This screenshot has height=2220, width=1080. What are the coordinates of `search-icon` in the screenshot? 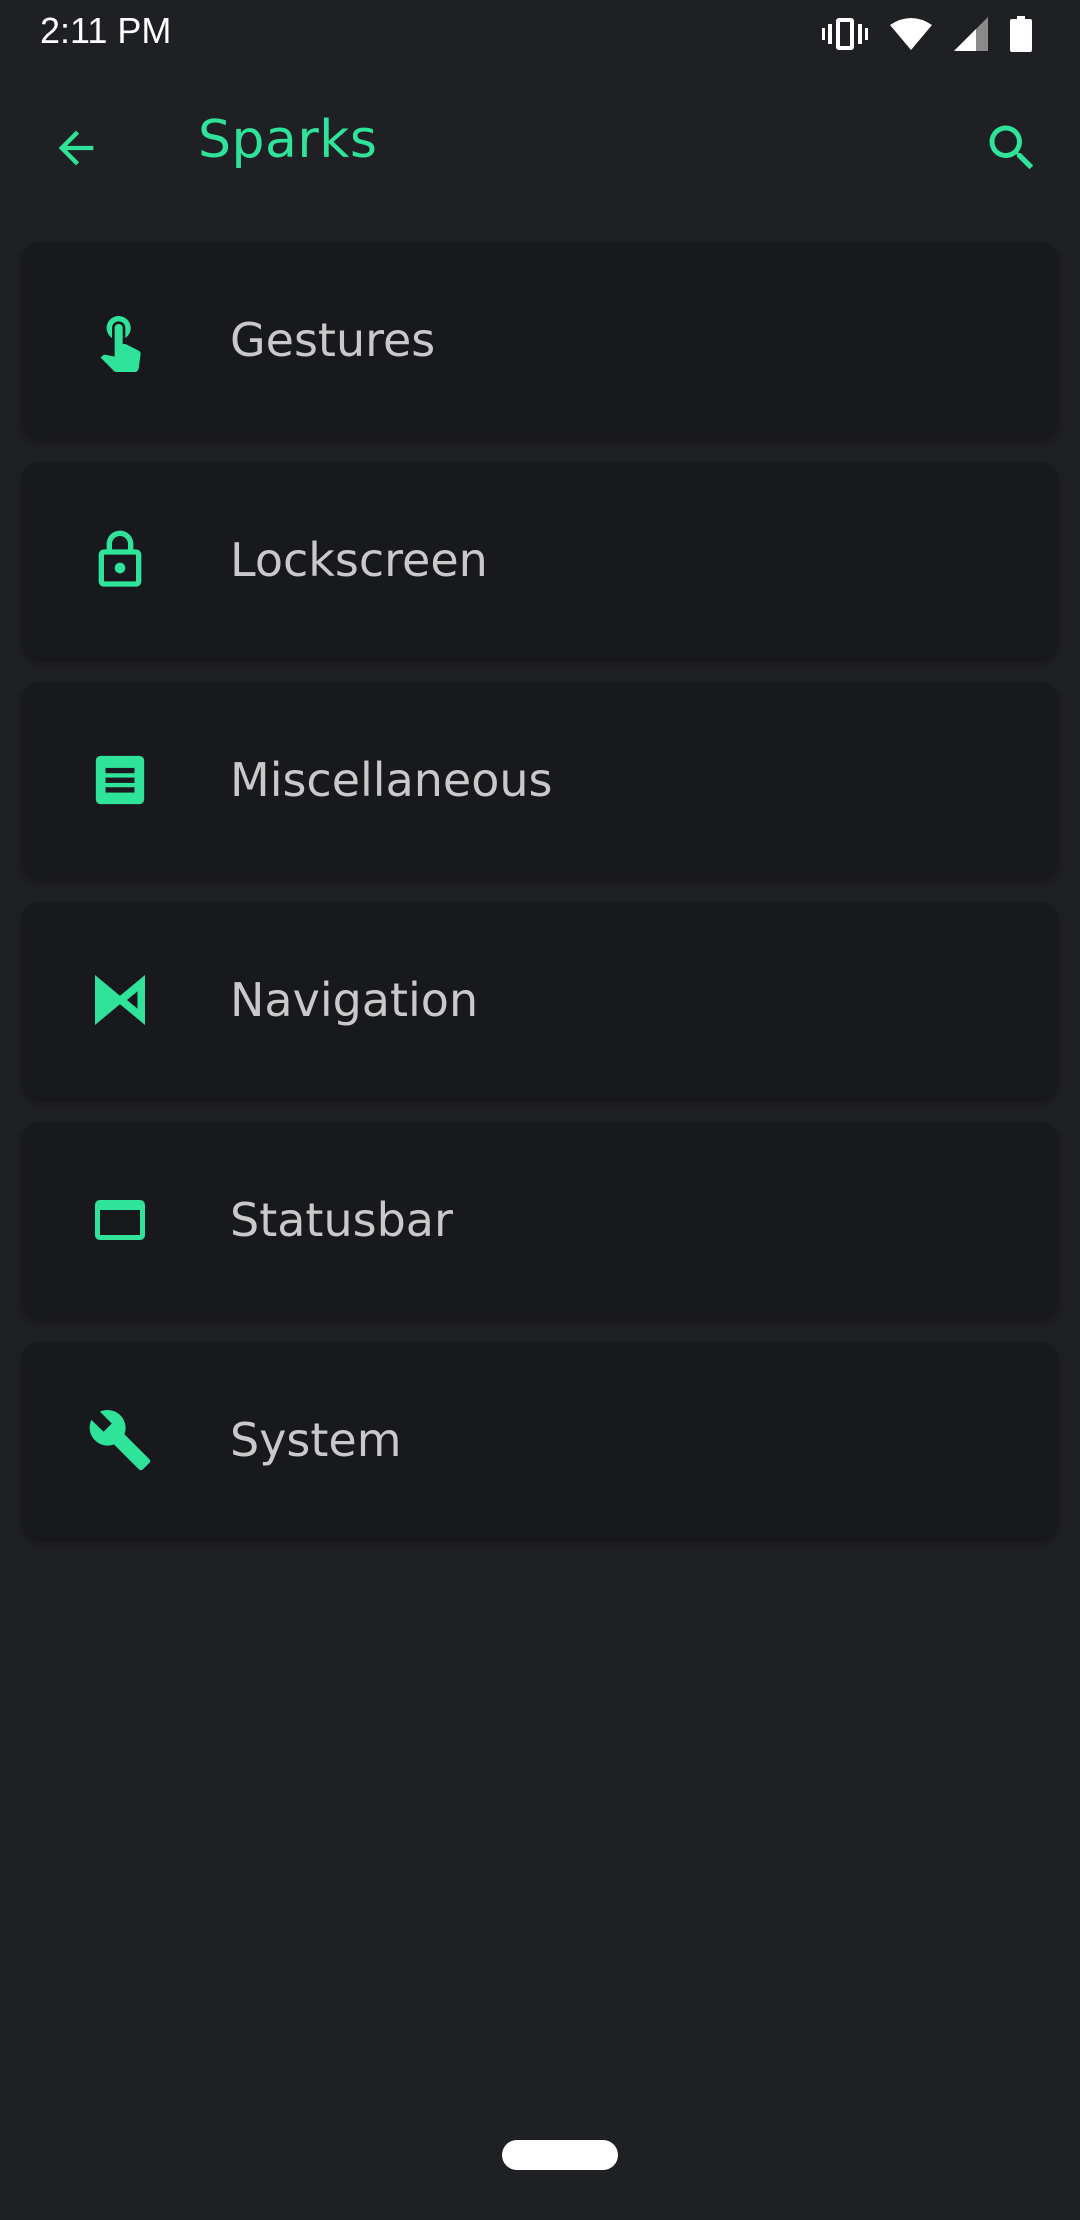 It's located at (1012, 150).